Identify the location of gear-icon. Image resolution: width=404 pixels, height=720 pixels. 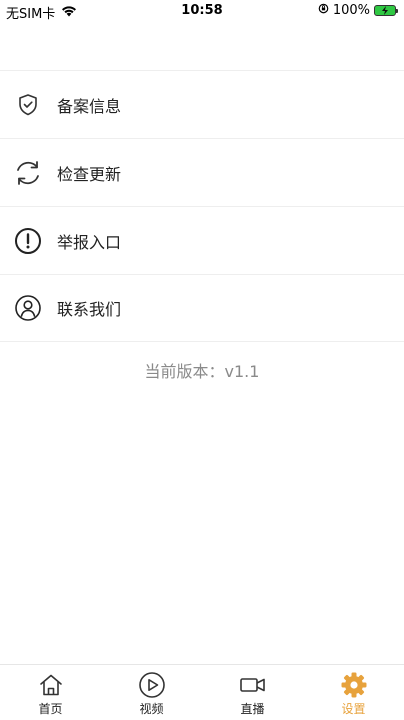
(354, 685).